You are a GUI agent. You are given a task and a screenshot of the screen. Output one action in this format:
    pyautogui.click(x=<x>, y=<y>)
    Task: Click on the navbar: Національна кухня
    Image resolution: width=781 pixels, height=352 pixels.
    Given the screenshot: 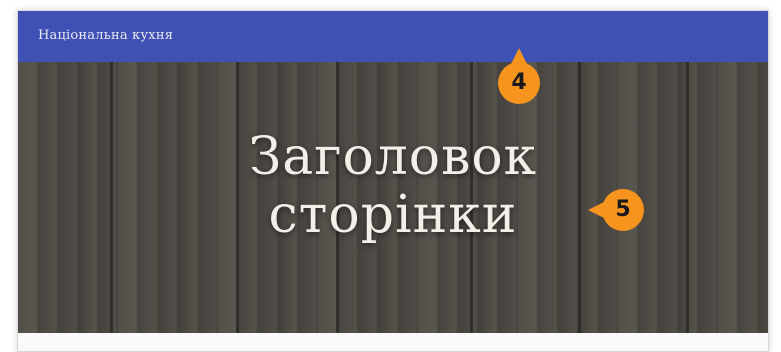 What is the action you would take?
    pyautogui.click(x=393, y=36)
    